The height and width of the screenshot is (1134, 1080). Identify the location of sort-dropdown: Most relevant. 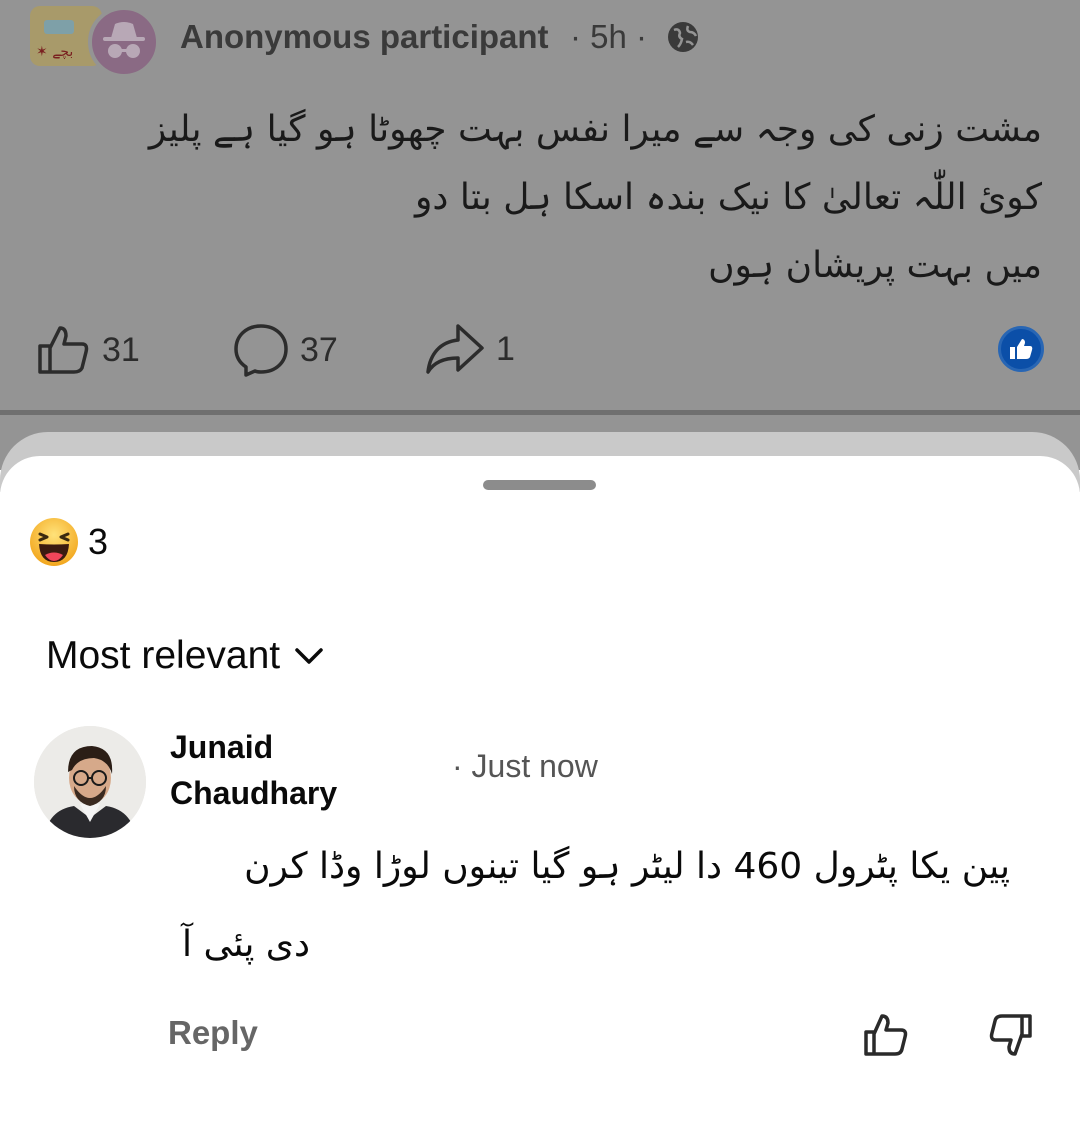
(185, 656).